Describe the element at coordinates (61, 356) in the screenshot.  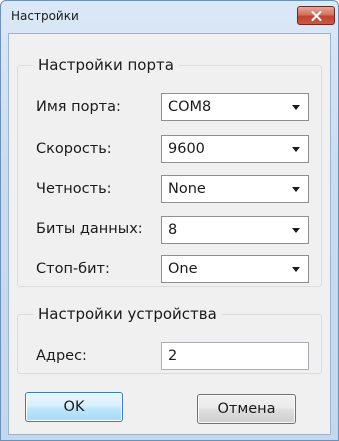
I see `address-label: Адрес:` at that location.